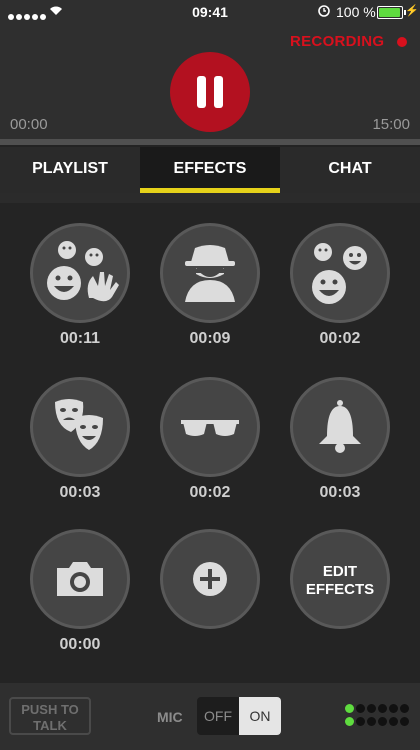 The width and height of the screenshot is (420, 750). I want to click on battery-icon, so click(391, 12).